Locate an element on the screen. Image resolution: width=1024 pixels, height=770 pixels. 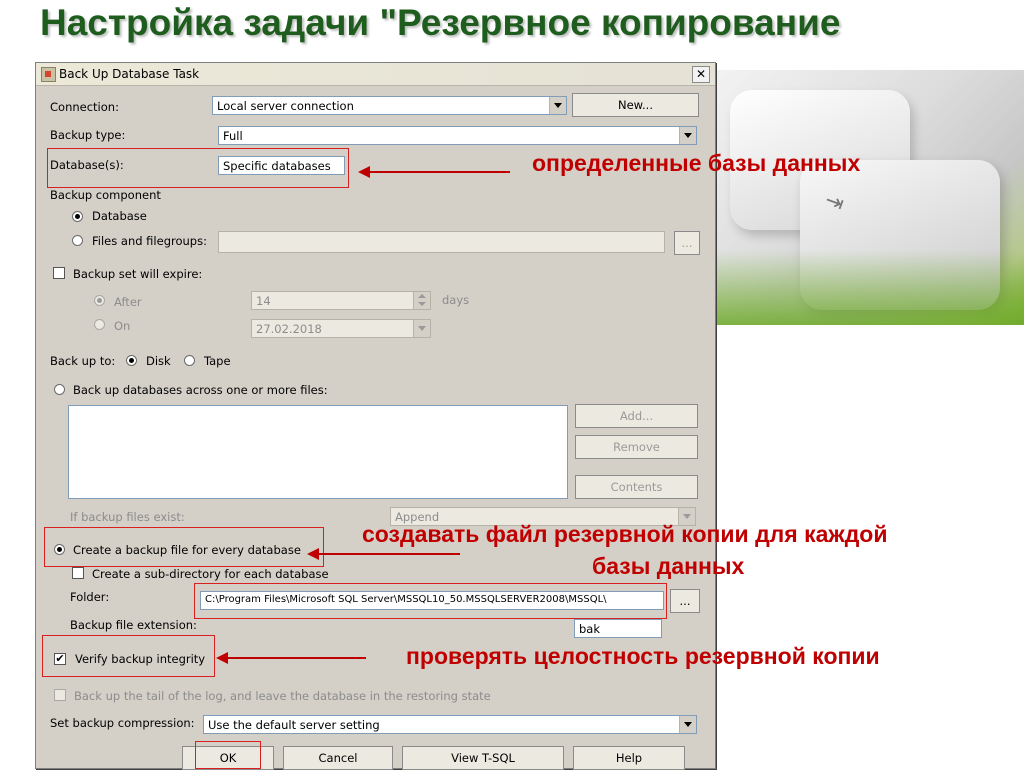
after-days-value: 14 is located at coordinates (263, 301).